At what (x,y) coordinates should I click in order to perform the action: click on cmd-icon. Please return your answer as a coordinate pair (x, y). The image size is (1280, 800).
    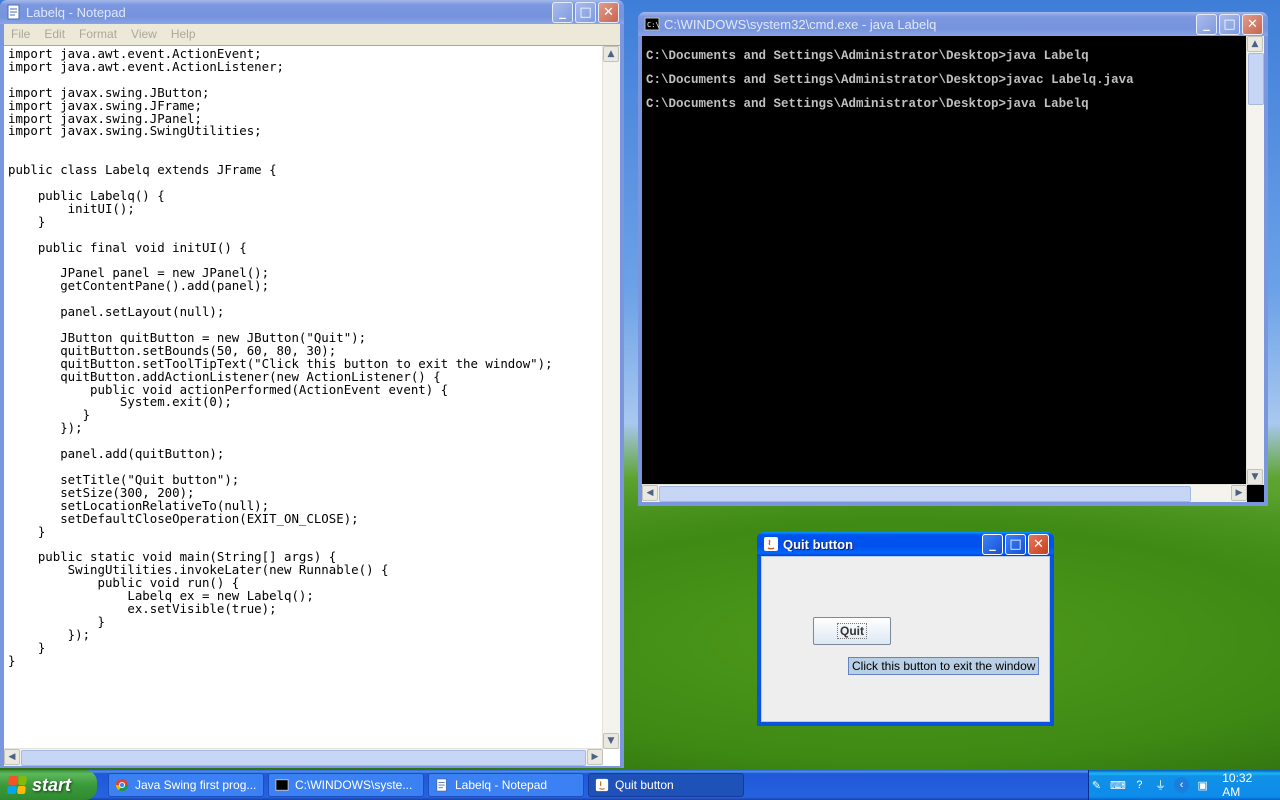
    Looking at the image, I should click on (282, 785).